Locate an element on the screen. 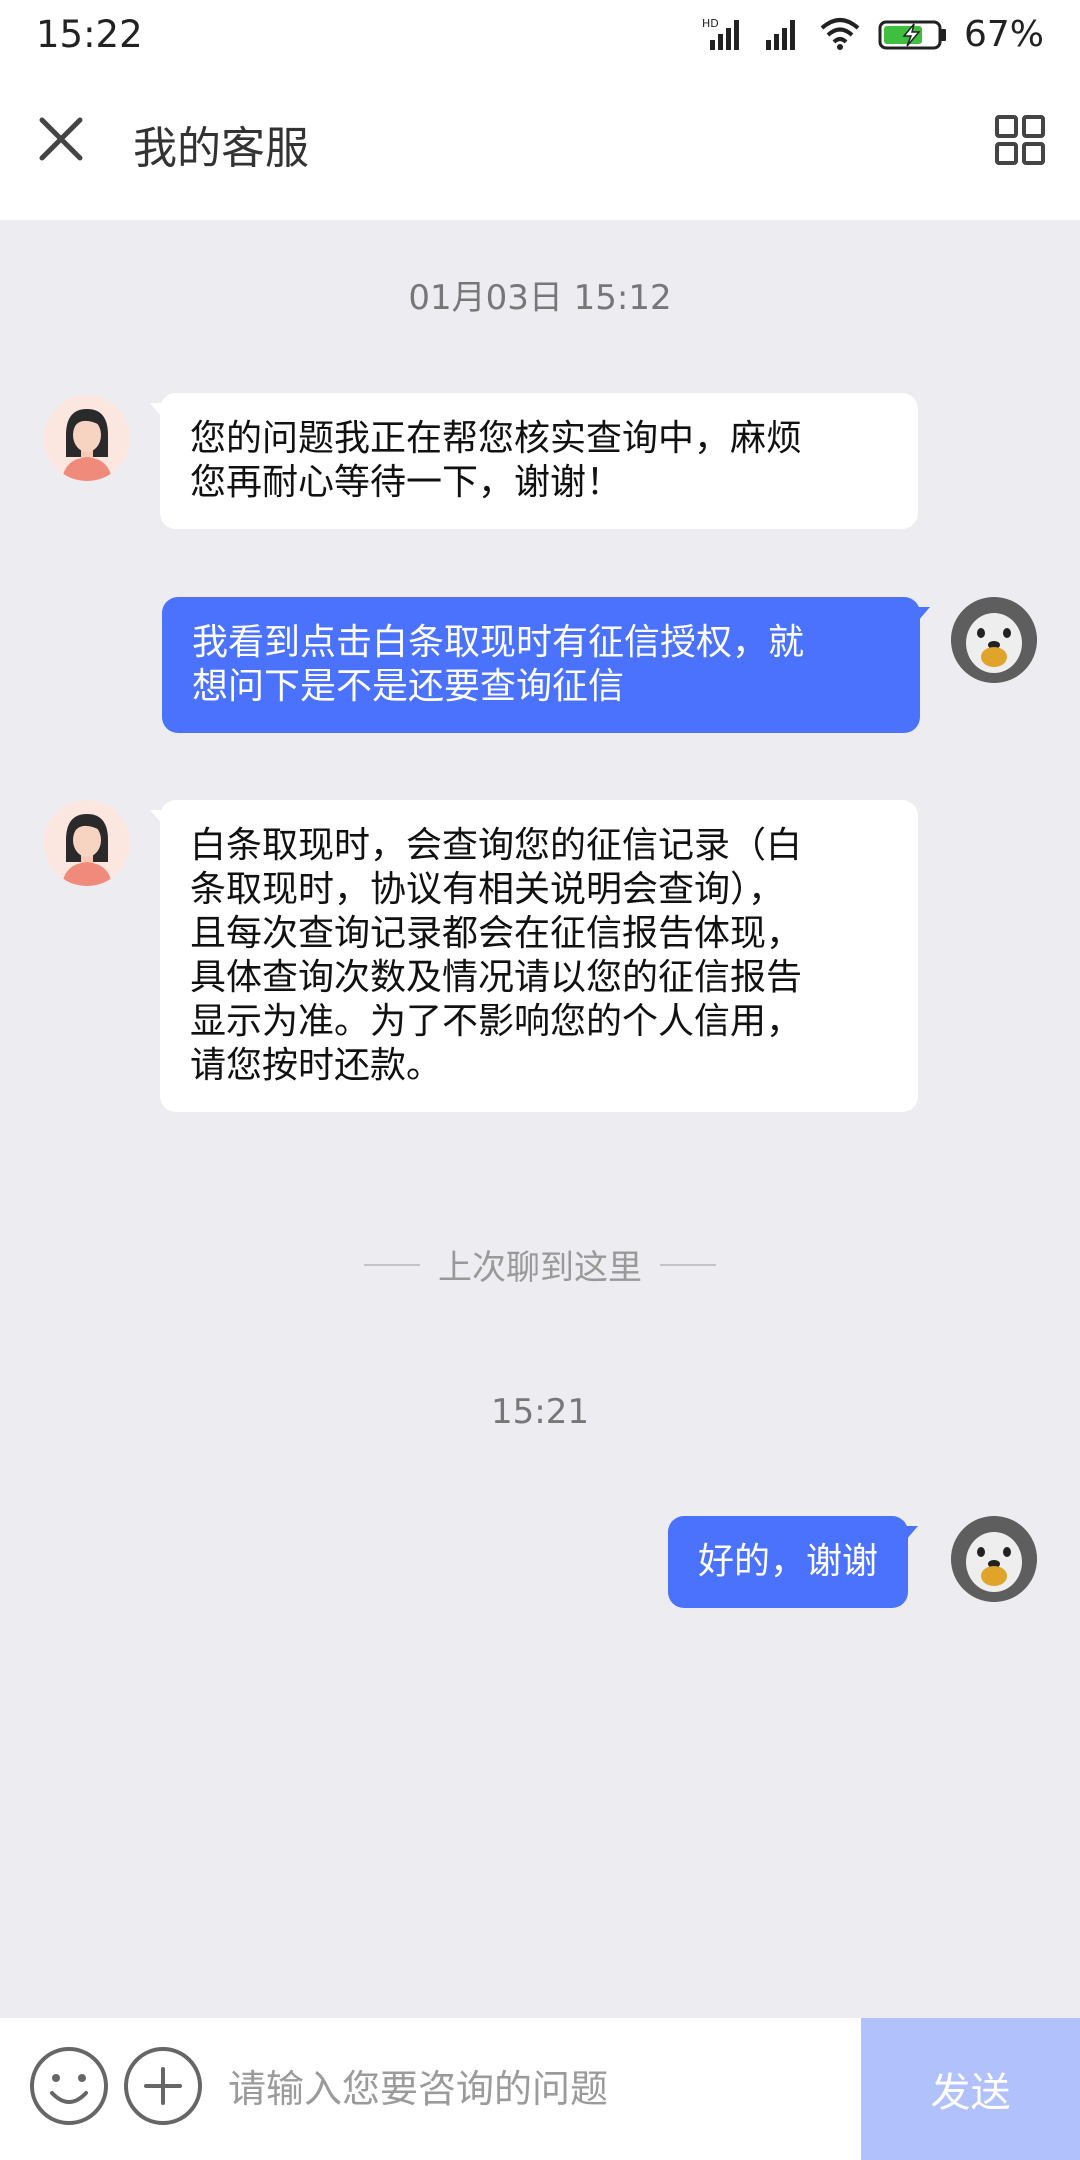 This screenshot has height=2160, width=1080. agent-message-bubble: 您的问题我正在帮您核实查询中，麻烦 您再耐心等待一下，谢谢！ is located at coordinates (534, 461).